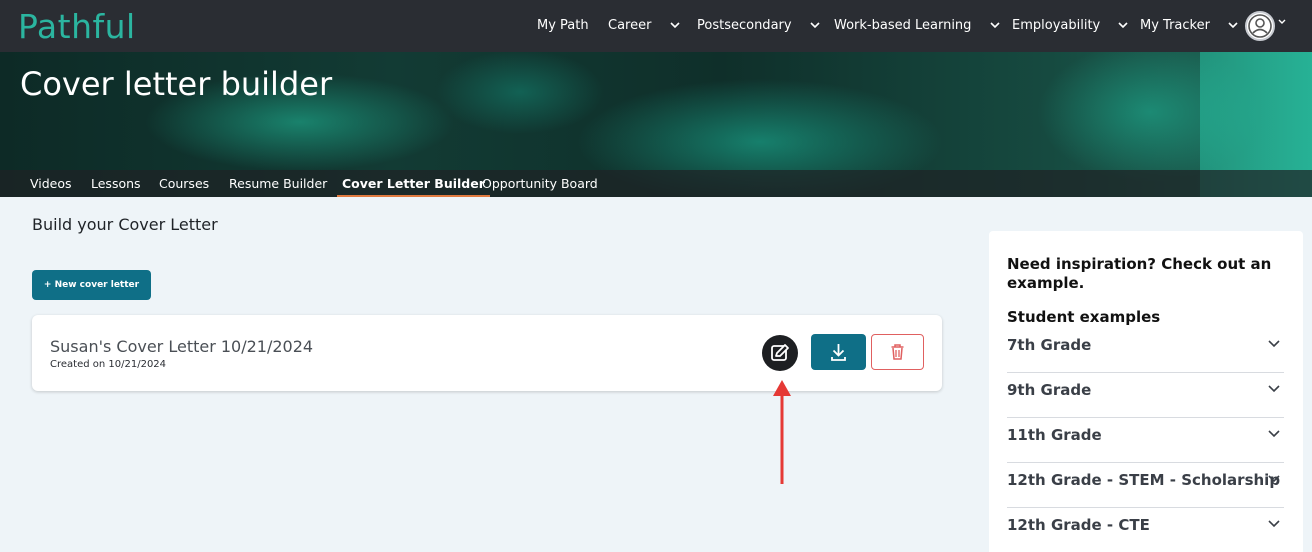 This screenshot has width=1312, height=552. Describe the element at coordinates (1139, 273) in the screenshot. I see `panel-heading: Need inspiration? Check out an example.` at that location.